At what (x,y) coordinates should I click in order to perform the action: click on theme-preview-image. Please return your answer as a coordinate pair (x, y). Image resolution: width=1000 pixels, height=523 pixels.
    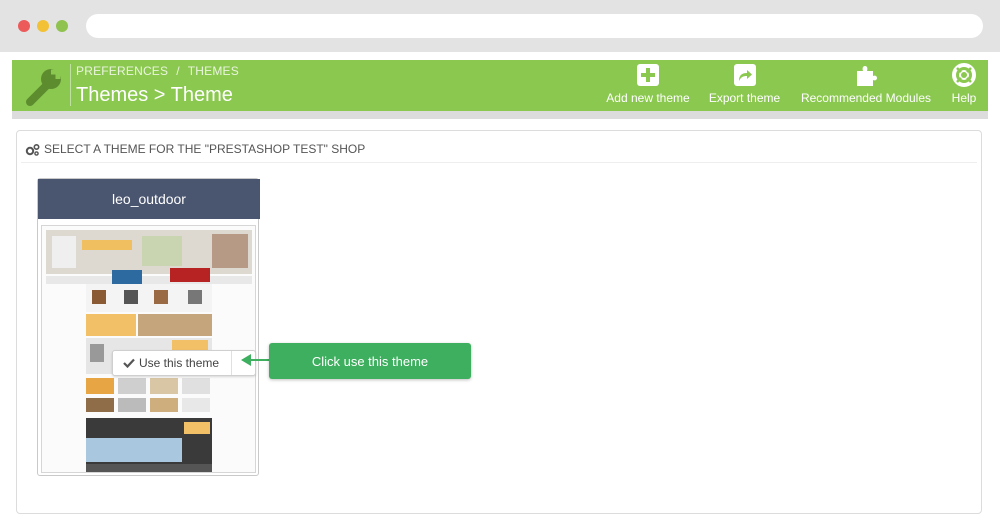
    Looking at the image, I should click on (148, 349).